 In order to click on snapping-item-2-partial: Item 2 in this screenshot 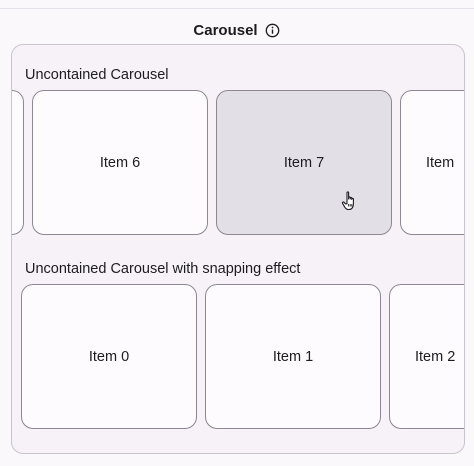, I will do `click(426, 356)`.